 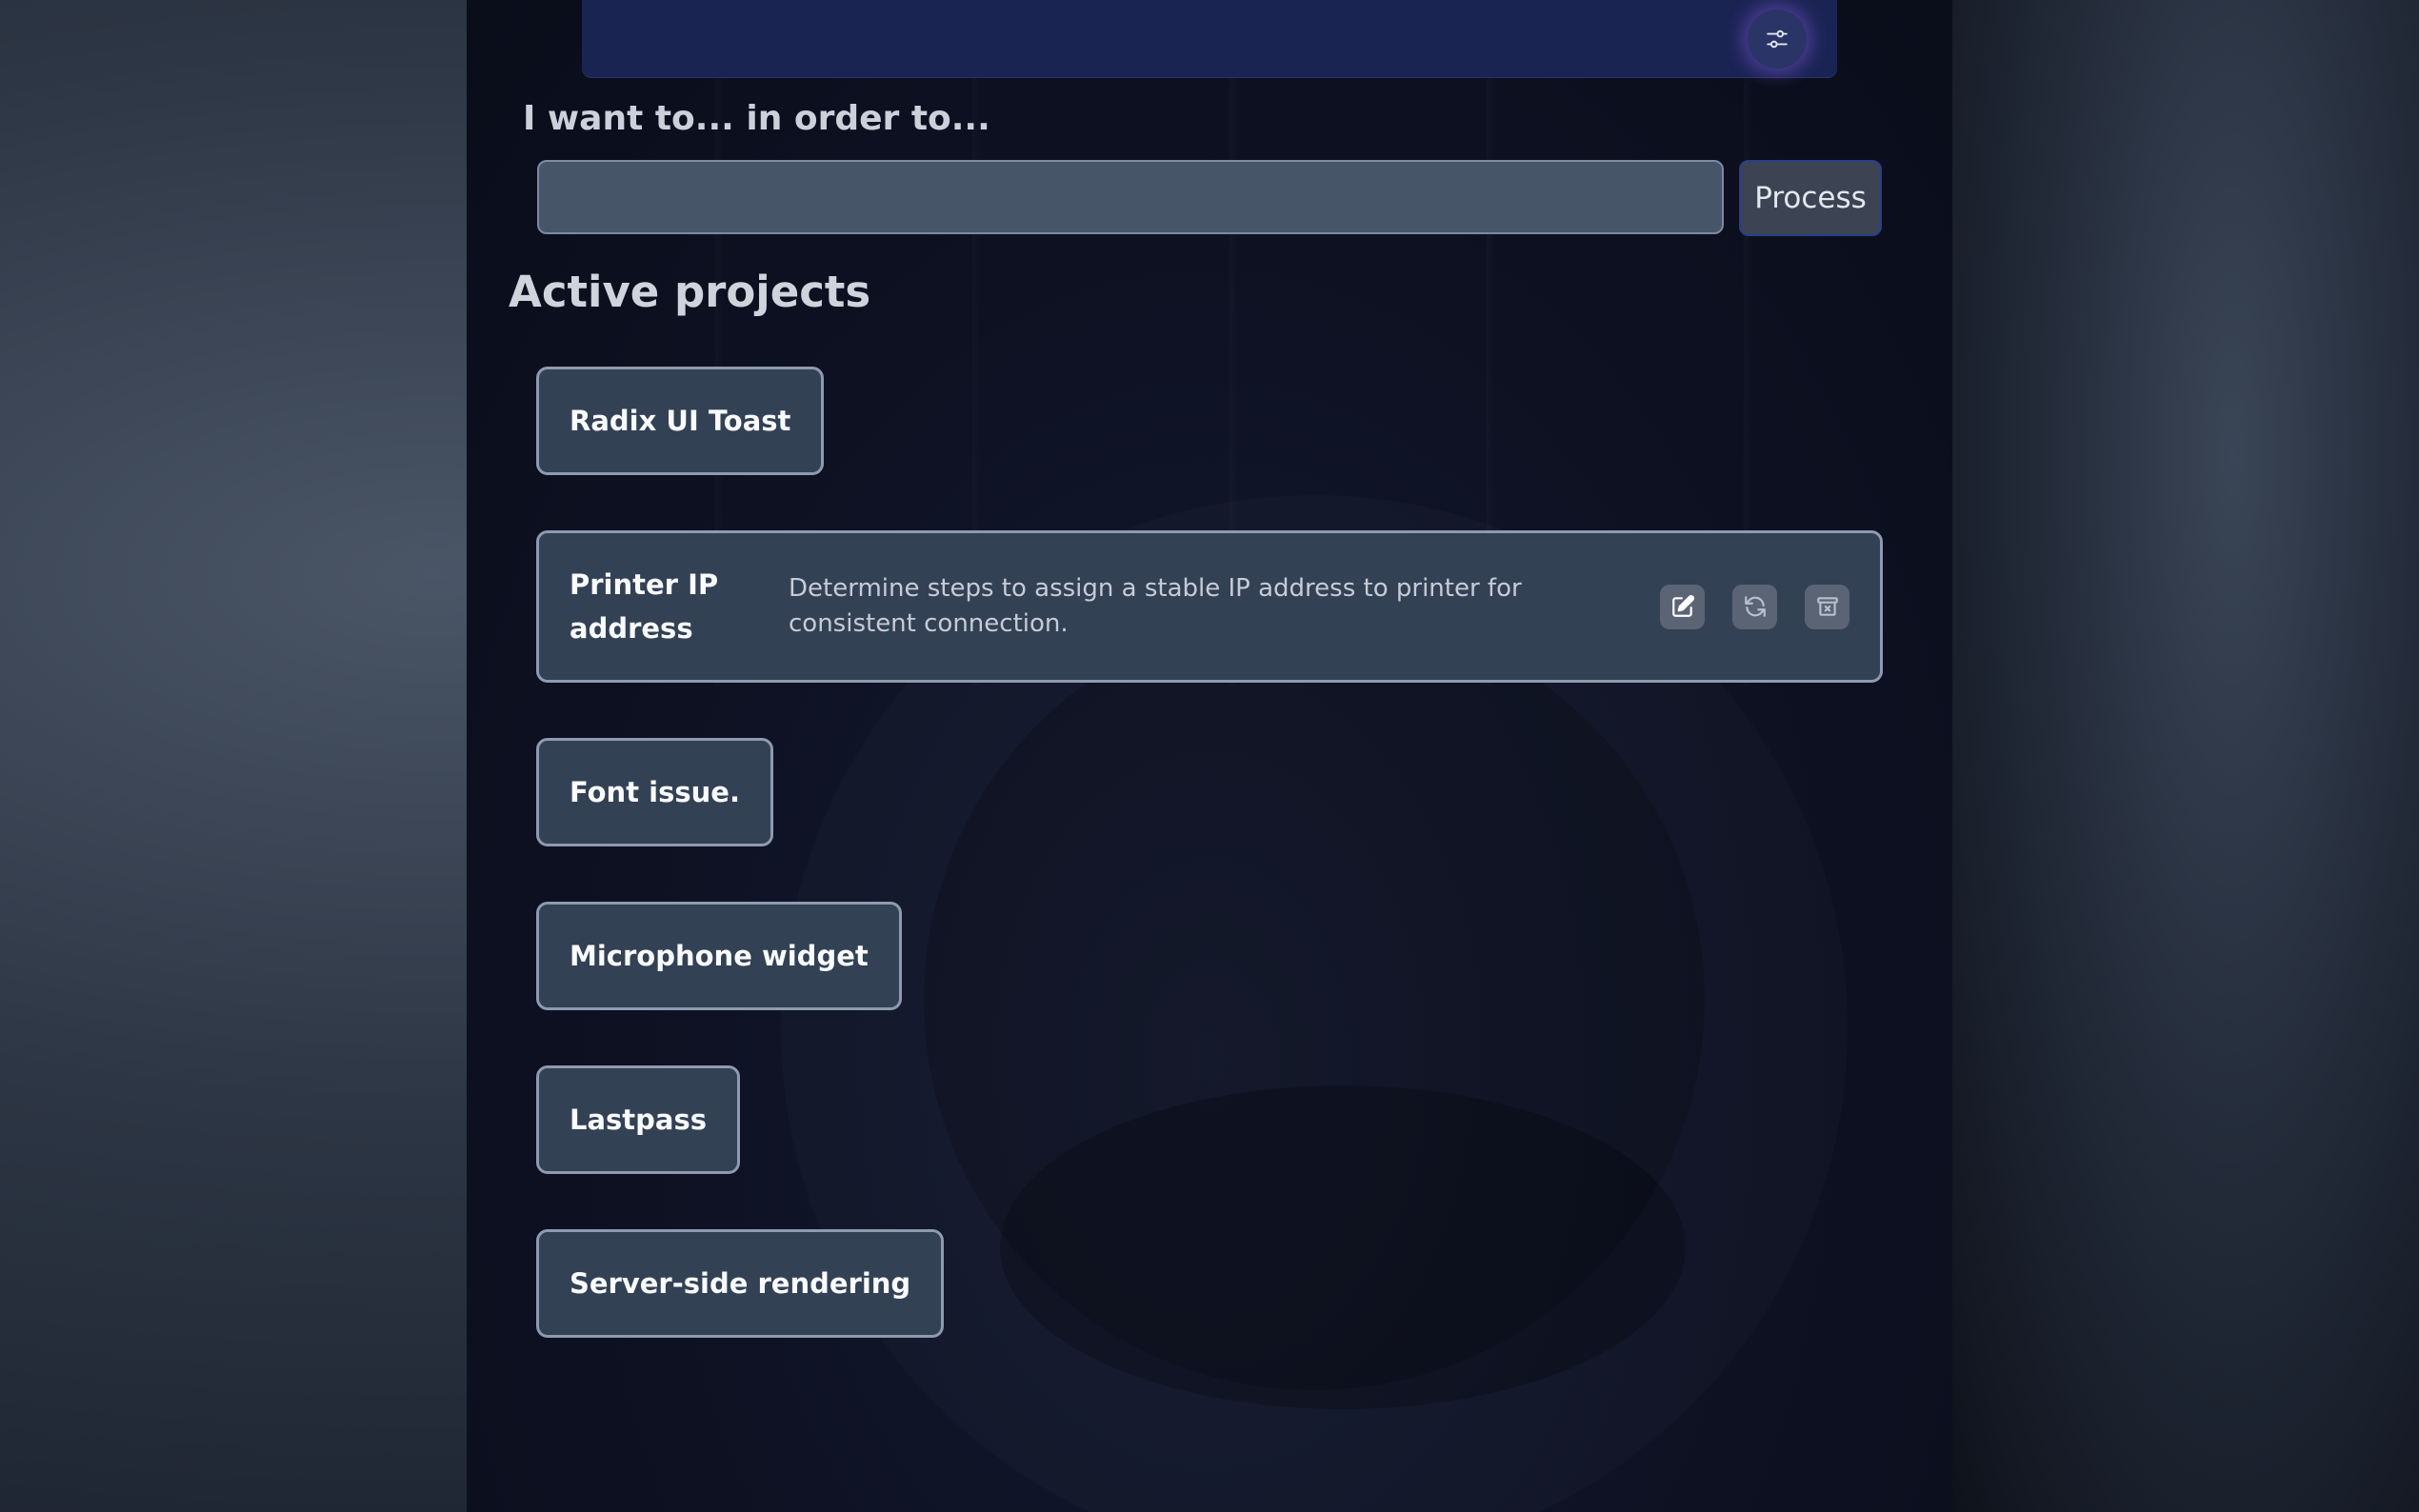 I want to click on project-name: Radix UI Toast, so click(x=680, y=421).